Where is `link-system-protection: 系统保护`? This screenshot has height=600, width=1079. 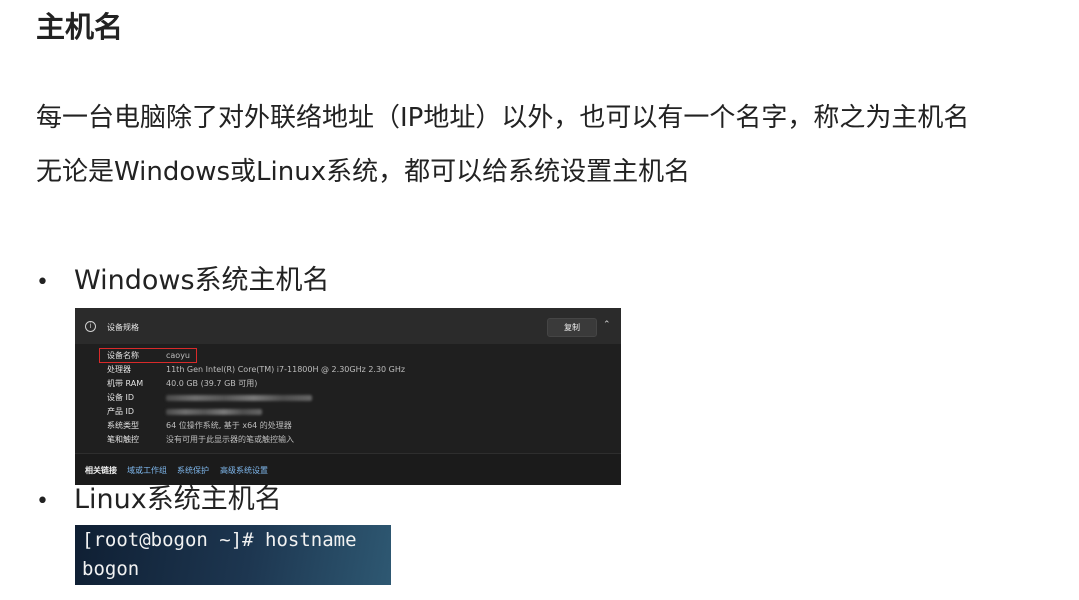 link-system-protection: 系统保护 is located at coordinates (193, 470).